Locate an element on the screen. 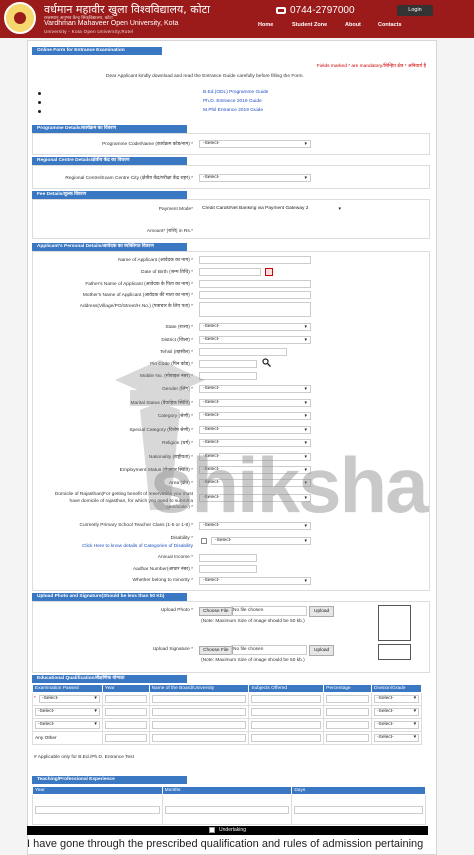 This screenshot has height=855, width=474. undertaking-checkbox is located at coordinates (212, 829).